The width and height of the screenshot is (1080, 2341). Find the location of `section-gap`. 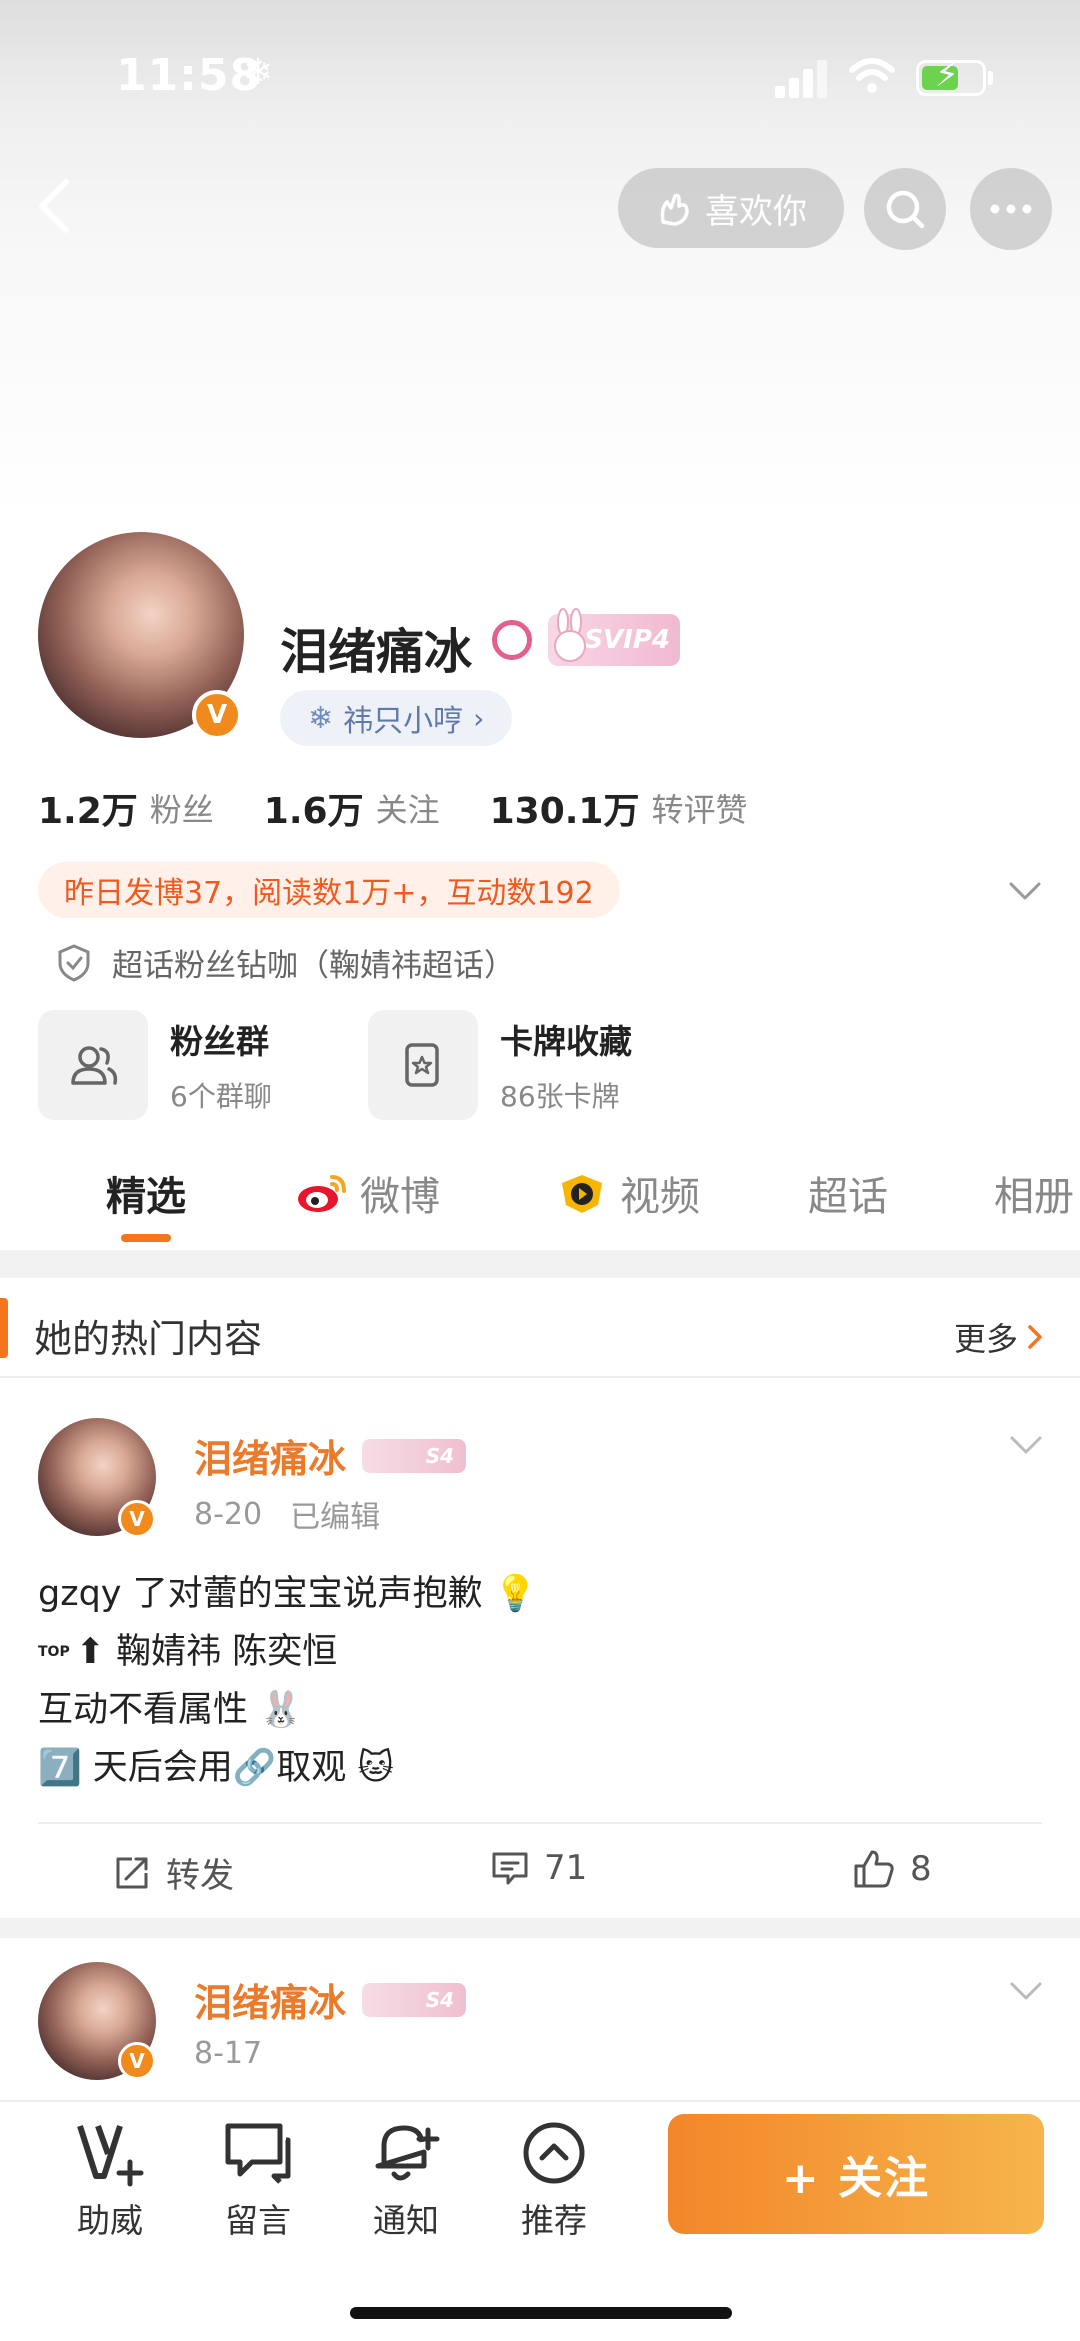

section-gap is located at coordinates (540, 1264).